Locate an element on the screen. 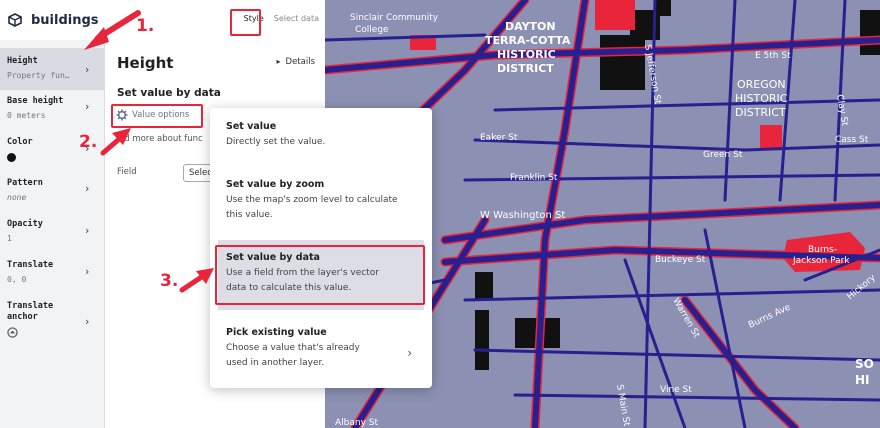 The width and height of the screenshot is (880, 428). step-label-3: 3. is located at coordinates (169, 281).